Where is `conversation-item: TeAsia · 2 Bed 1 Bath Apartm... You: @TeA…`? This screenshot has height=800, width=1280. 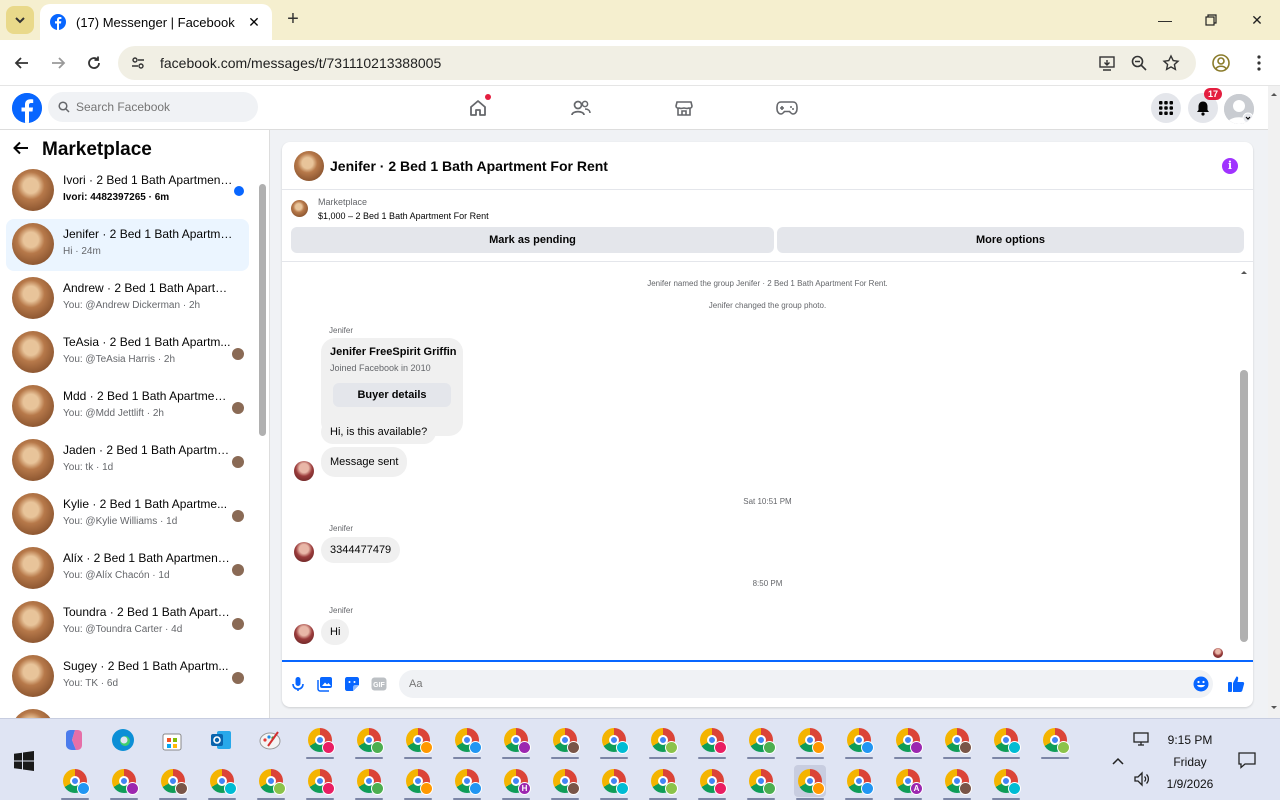
conversation-item: TeAsia · 2 Bed 1 Bath Apartm... You: @TeA… is located at coordinates (127, 353).